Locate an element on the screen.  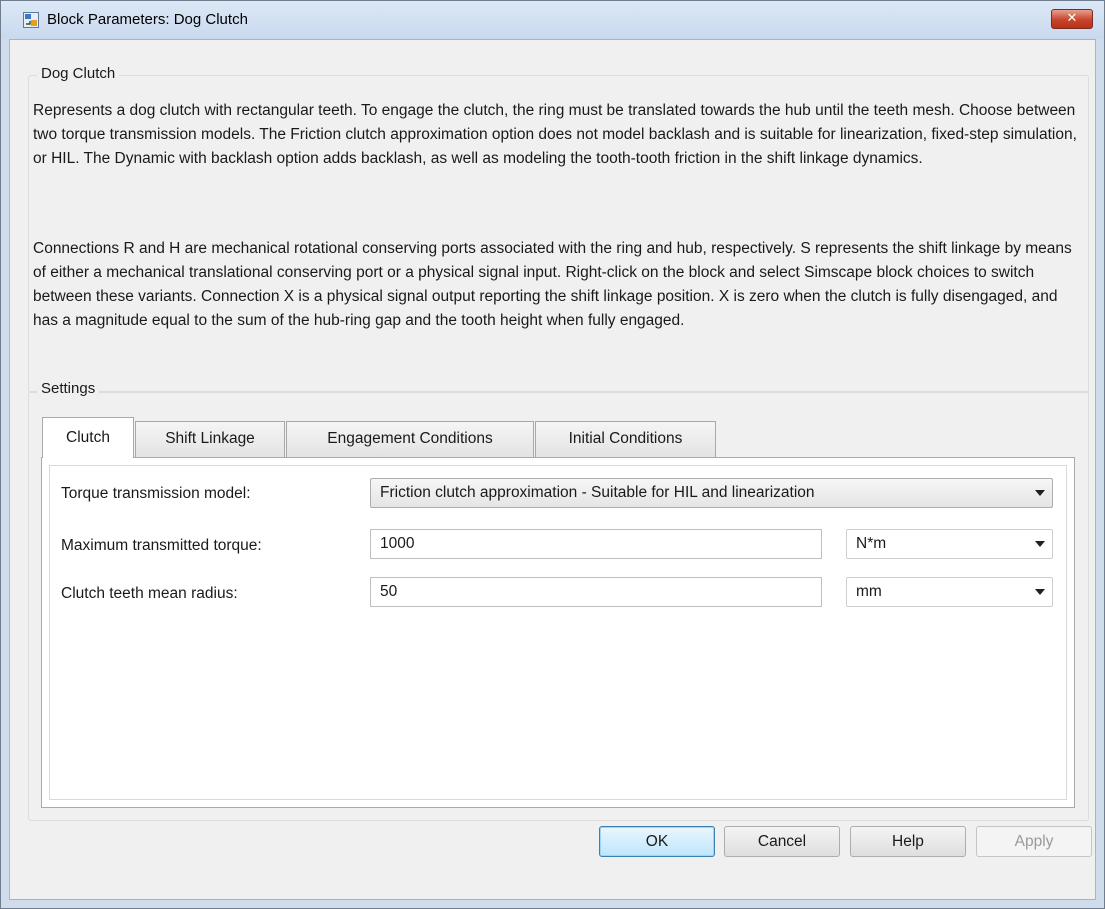
close-icon: ✕ is located at coordinates (1072, 18).